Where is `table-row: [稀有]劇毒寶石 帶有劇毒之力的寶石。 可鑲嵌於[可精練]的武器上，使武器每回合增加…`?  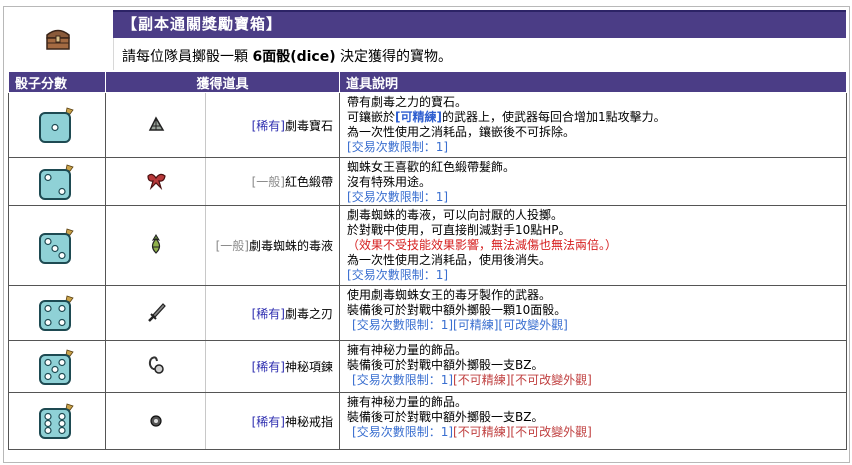 table-row: [稀有]劇毒寶石 帶有劇毒之力的寶石。 可鑲嵌於[可精練]的武器上，使武器每回合增加… is located at coordinates (428, 125).